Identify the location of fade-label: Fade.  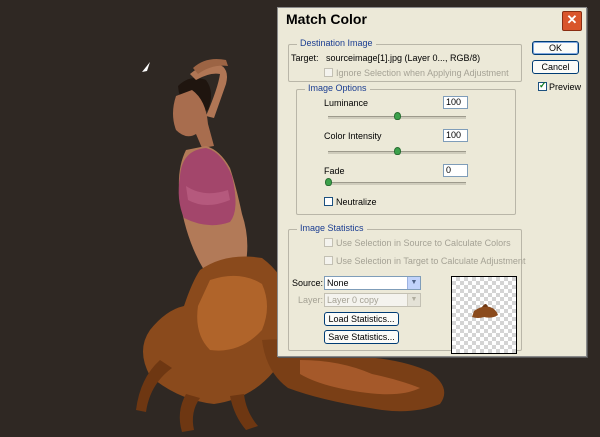
(334, 171).